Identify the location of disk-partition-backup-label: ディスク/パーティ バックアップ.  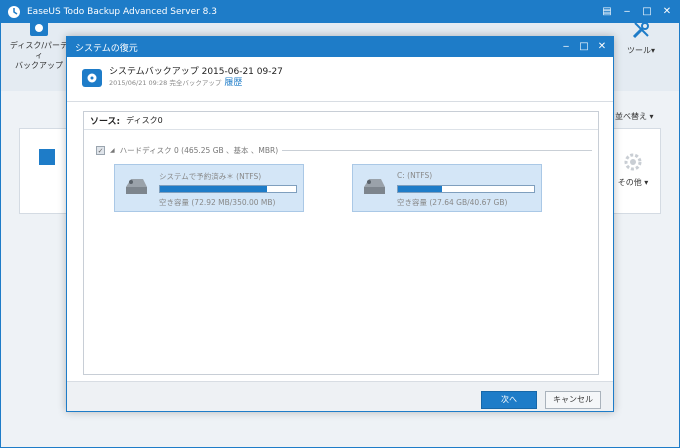
(39, 55).